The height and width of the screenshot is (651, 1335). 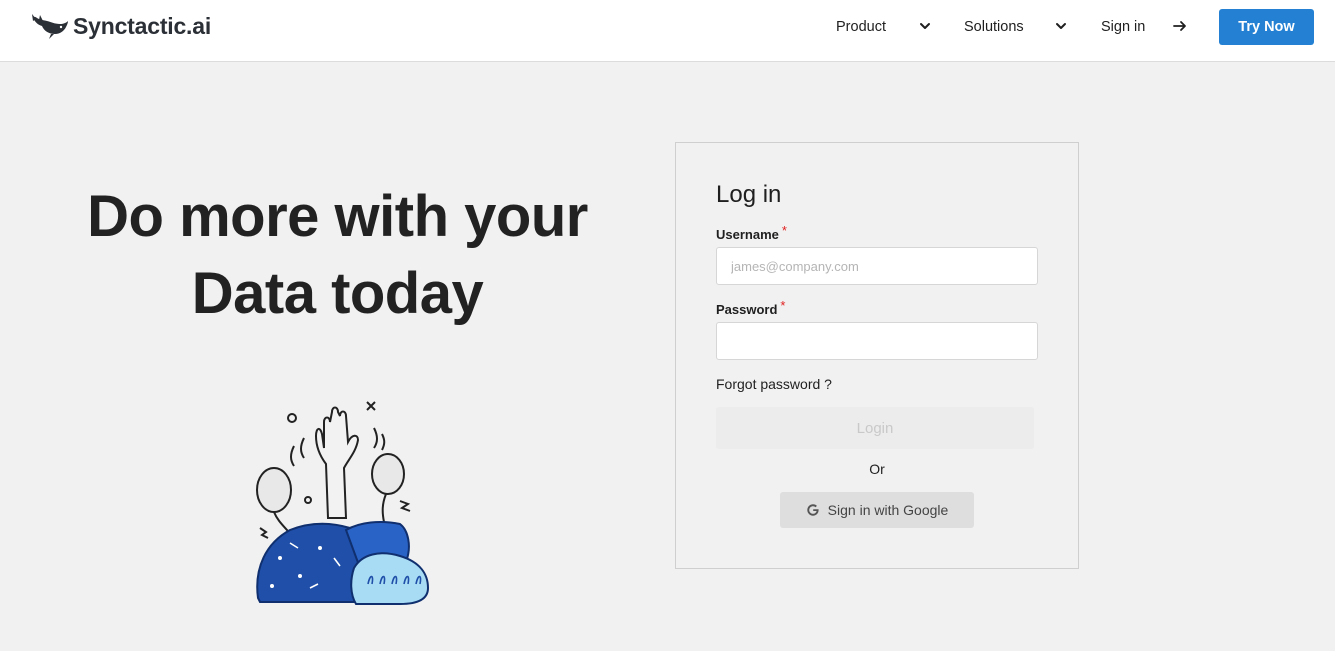 I want to click on brand-name: Synctactic.ai, so click(x=142, y=25).